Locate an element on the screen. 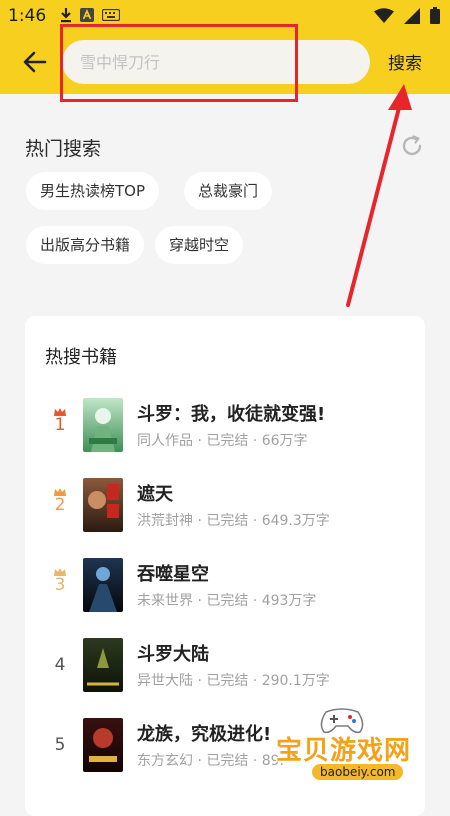 The width and height of the screenshot is (450, 816). hot-tag-2: 总裁豪门 is located at coordinates (228, 191).